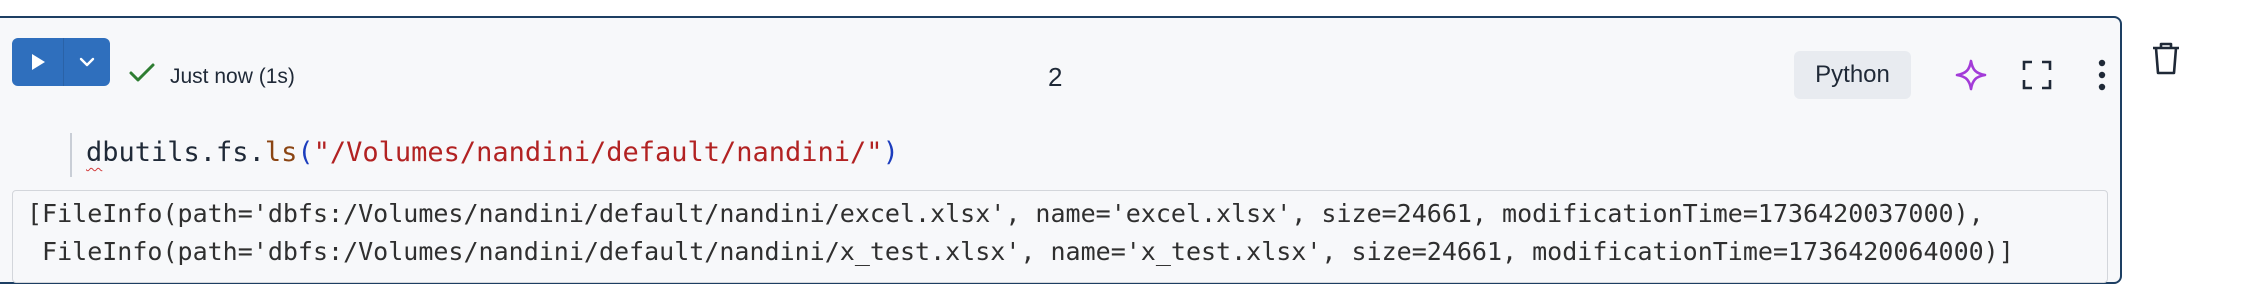 The width and height of the screenshot is (2246, 292). Describe the element at coordinates (598, 152) in the screenshot. I see `code-string-argument: "/Volumes/nandini/default/nandini/"` at that location.